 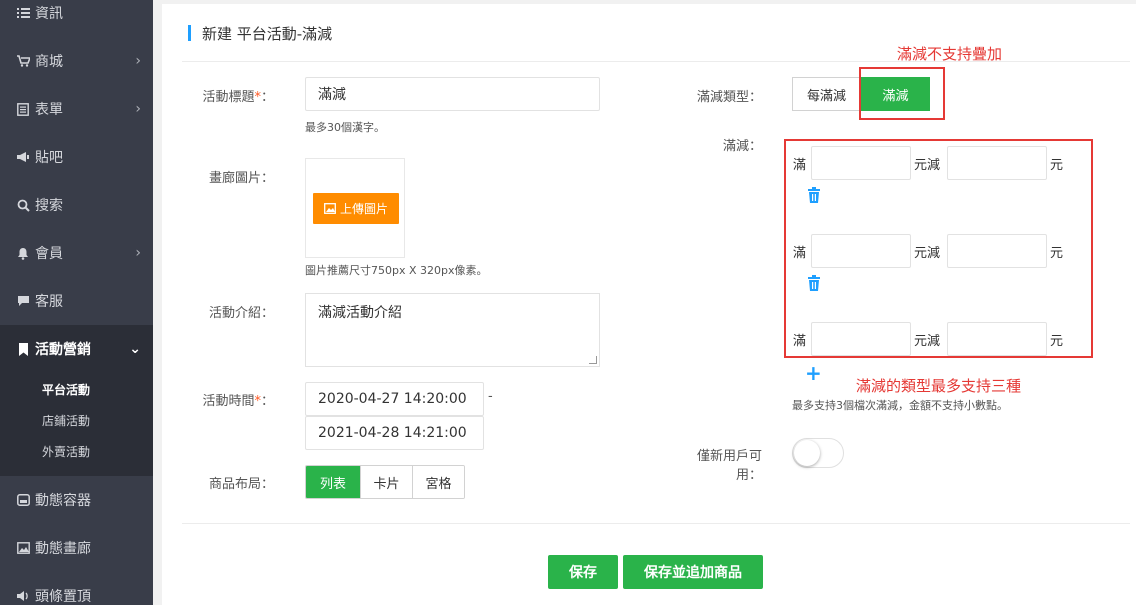 I want to click on annotation-box-type, so click(x=902, y=93).